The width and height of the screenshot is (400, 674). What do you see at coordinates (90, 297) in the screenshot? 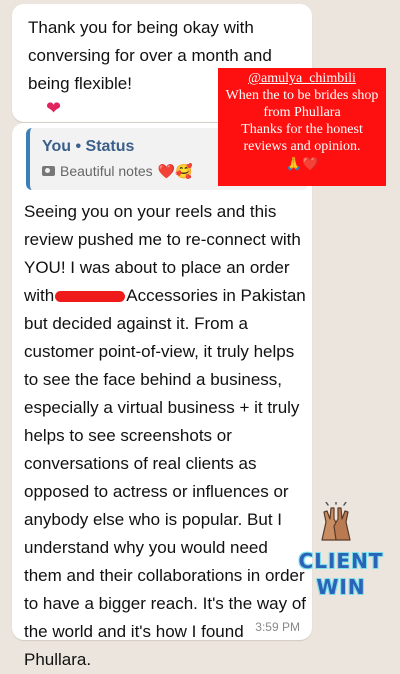
I see `redaction-mark` at bounding box center [90, 297].